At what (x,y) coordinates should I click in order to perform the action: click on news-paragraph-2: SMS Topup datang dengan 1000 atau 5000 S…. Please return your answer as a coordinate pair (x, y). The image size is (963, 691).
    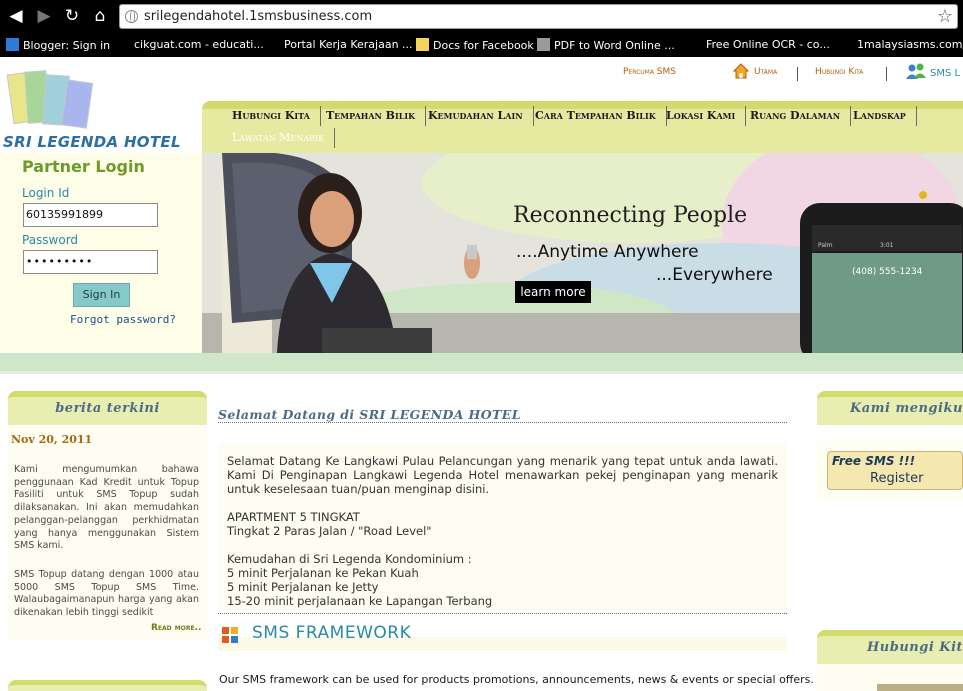
    Looking at the image, I should click on (106, 594).